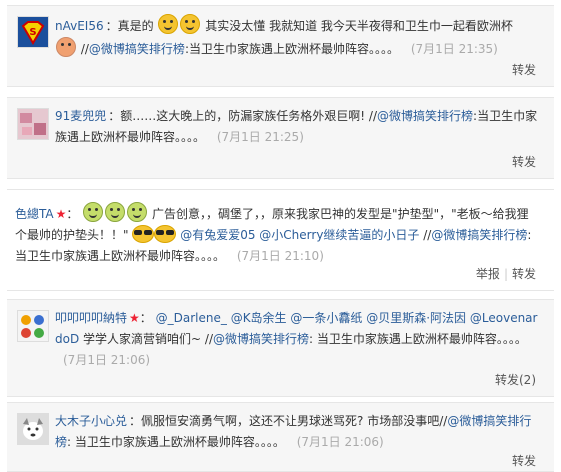  I want to click on comment-username: 色總TA, so click(34, 214).